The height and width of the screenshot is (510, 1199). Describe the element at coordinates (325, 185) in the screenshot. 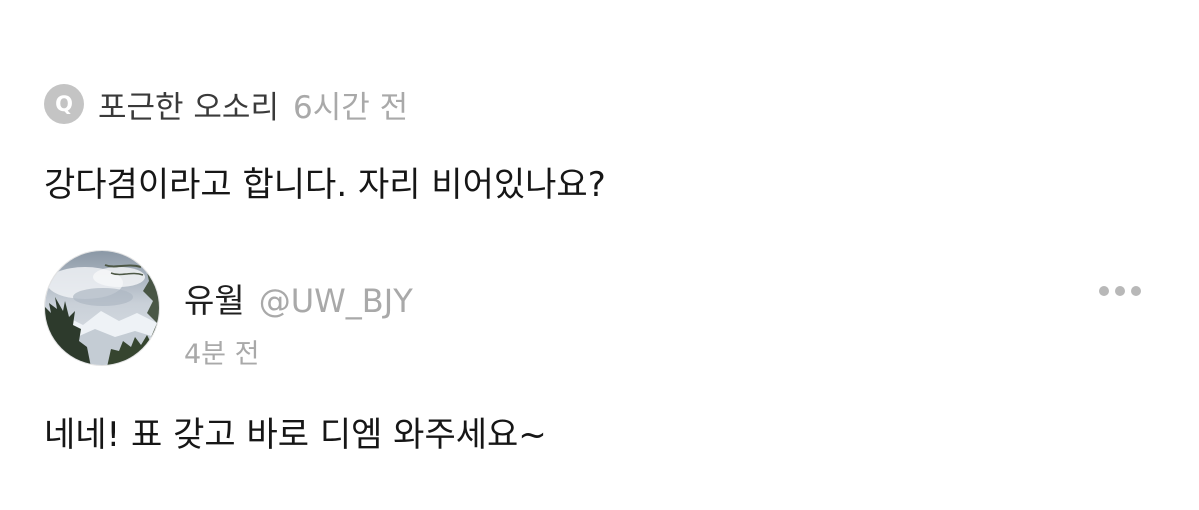

I see `question-text: 강다겸이라고 합니다. 자리 비어있나요?` at that location.